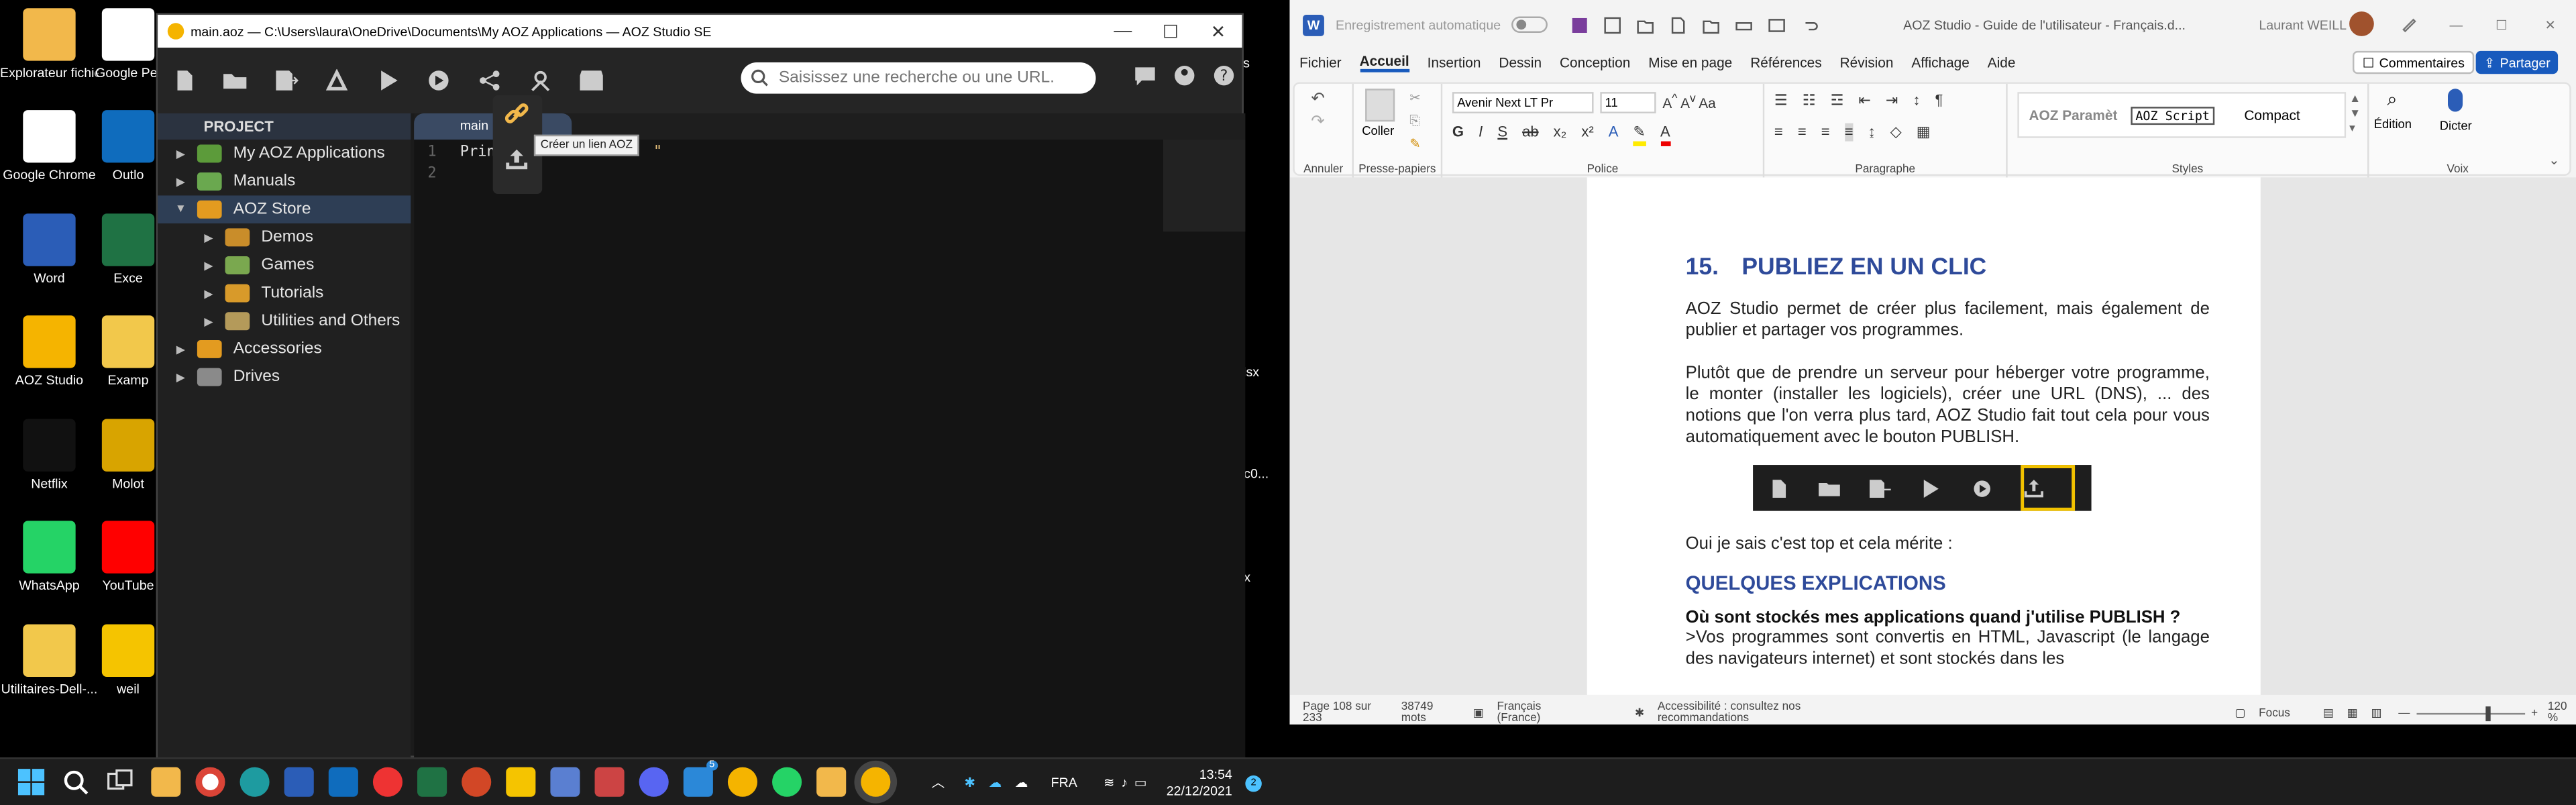 The width and height of the screenshot is (2576, 805). I want to click on store-button, so click(590, 80).